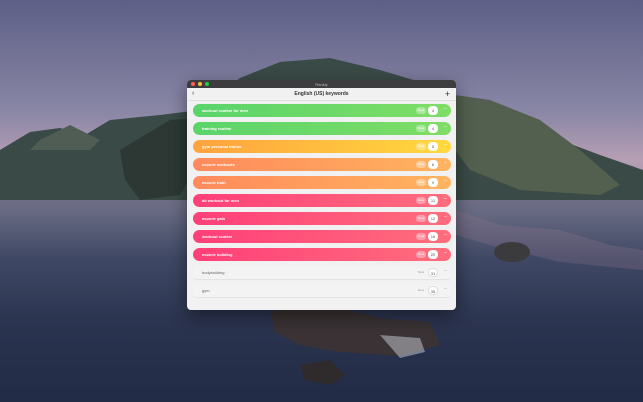  Describe the element at coordinates (433, 290) in the screenshot. I see `rank-value: 35` at that location.